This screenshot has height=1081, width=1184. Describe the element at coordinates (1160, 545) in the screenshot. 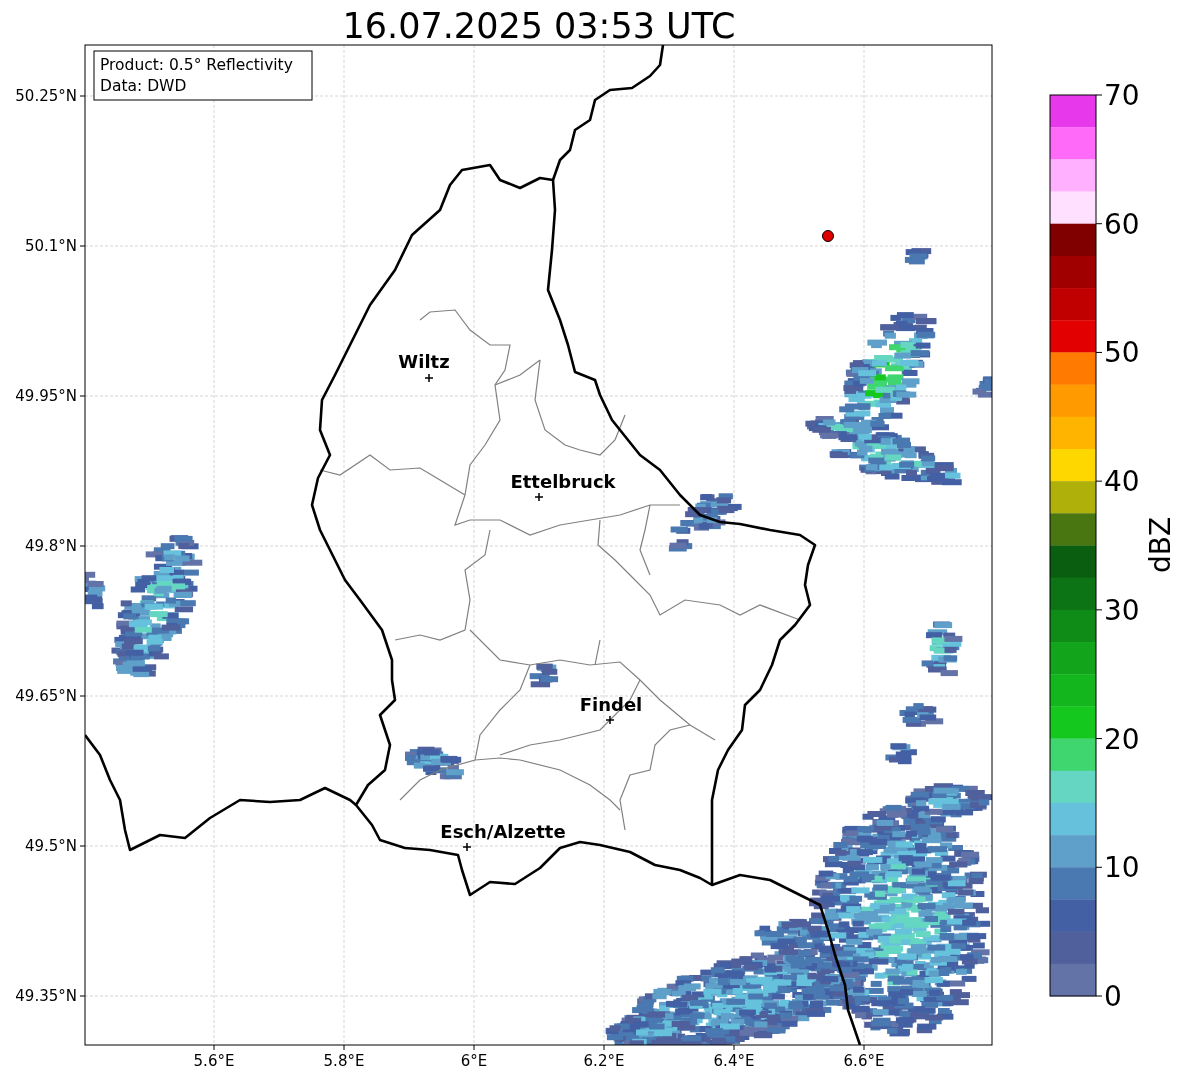

I see `colorbar-label: dBZ` at that location.